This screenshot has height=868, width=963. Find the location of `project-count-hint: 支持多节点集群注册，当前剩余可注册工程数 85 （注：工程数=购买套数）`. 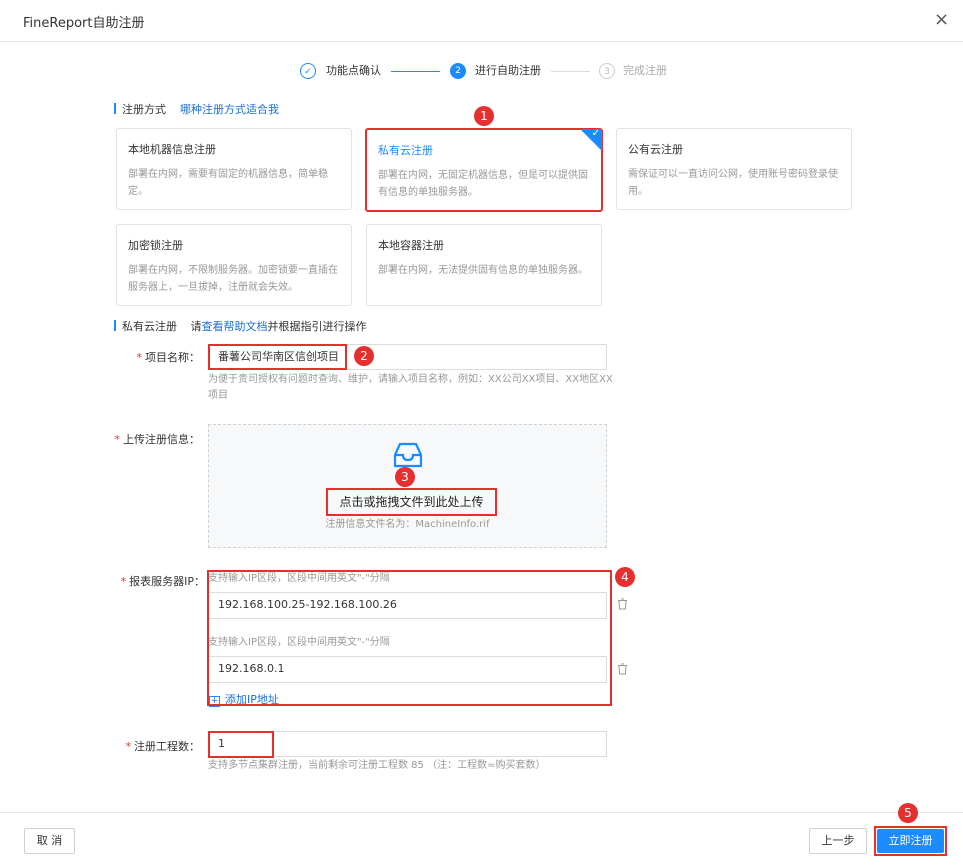

project-count-hint: 支持多节点集群注册，当前剩余可注册工程数 85 （注：工程数=购买套数） is located at coordinates (377, 765).